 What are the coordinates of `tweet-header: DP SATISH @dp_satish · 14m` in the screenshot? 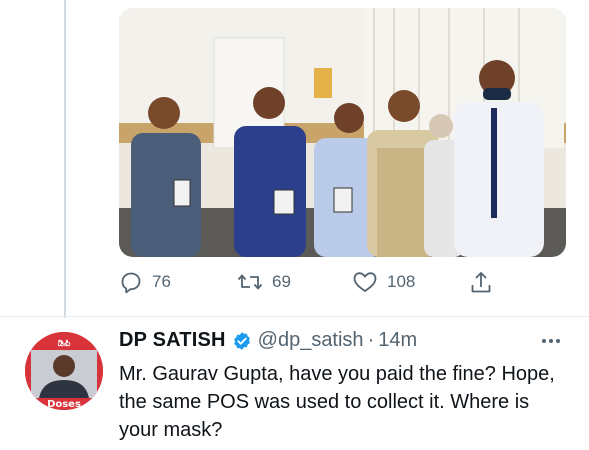 It's located at (268, 340).